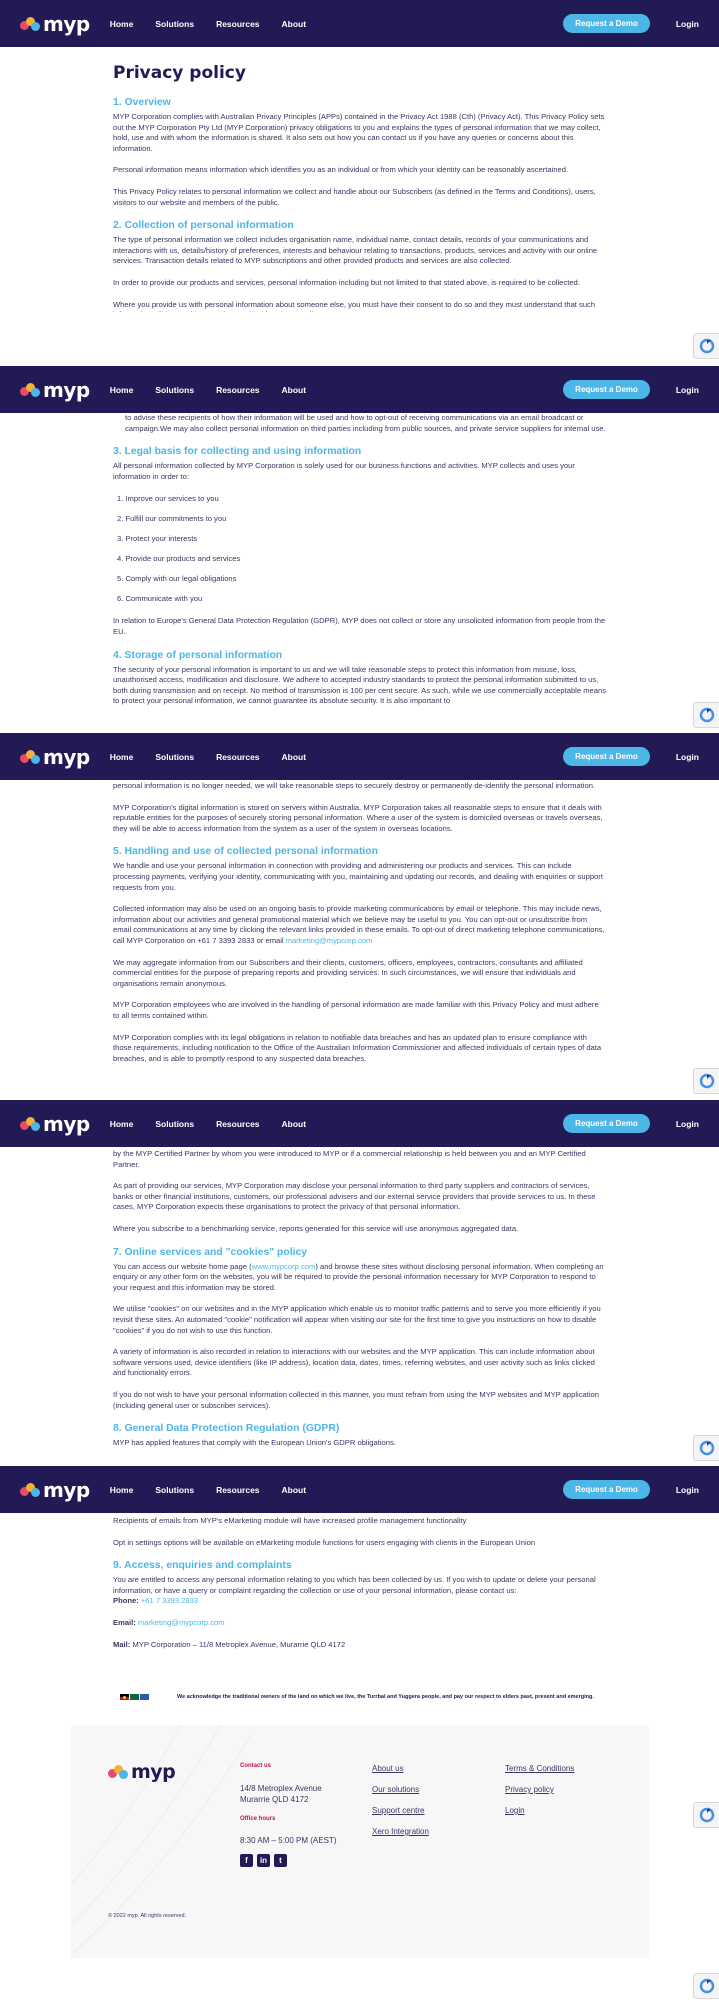 This screenshot has height=2000, width=719. What do you see at coordinates (400, 1789) in the screenshot?
I see `footer-link-solutions: Our solutions` at bounding box center [400, 1789].